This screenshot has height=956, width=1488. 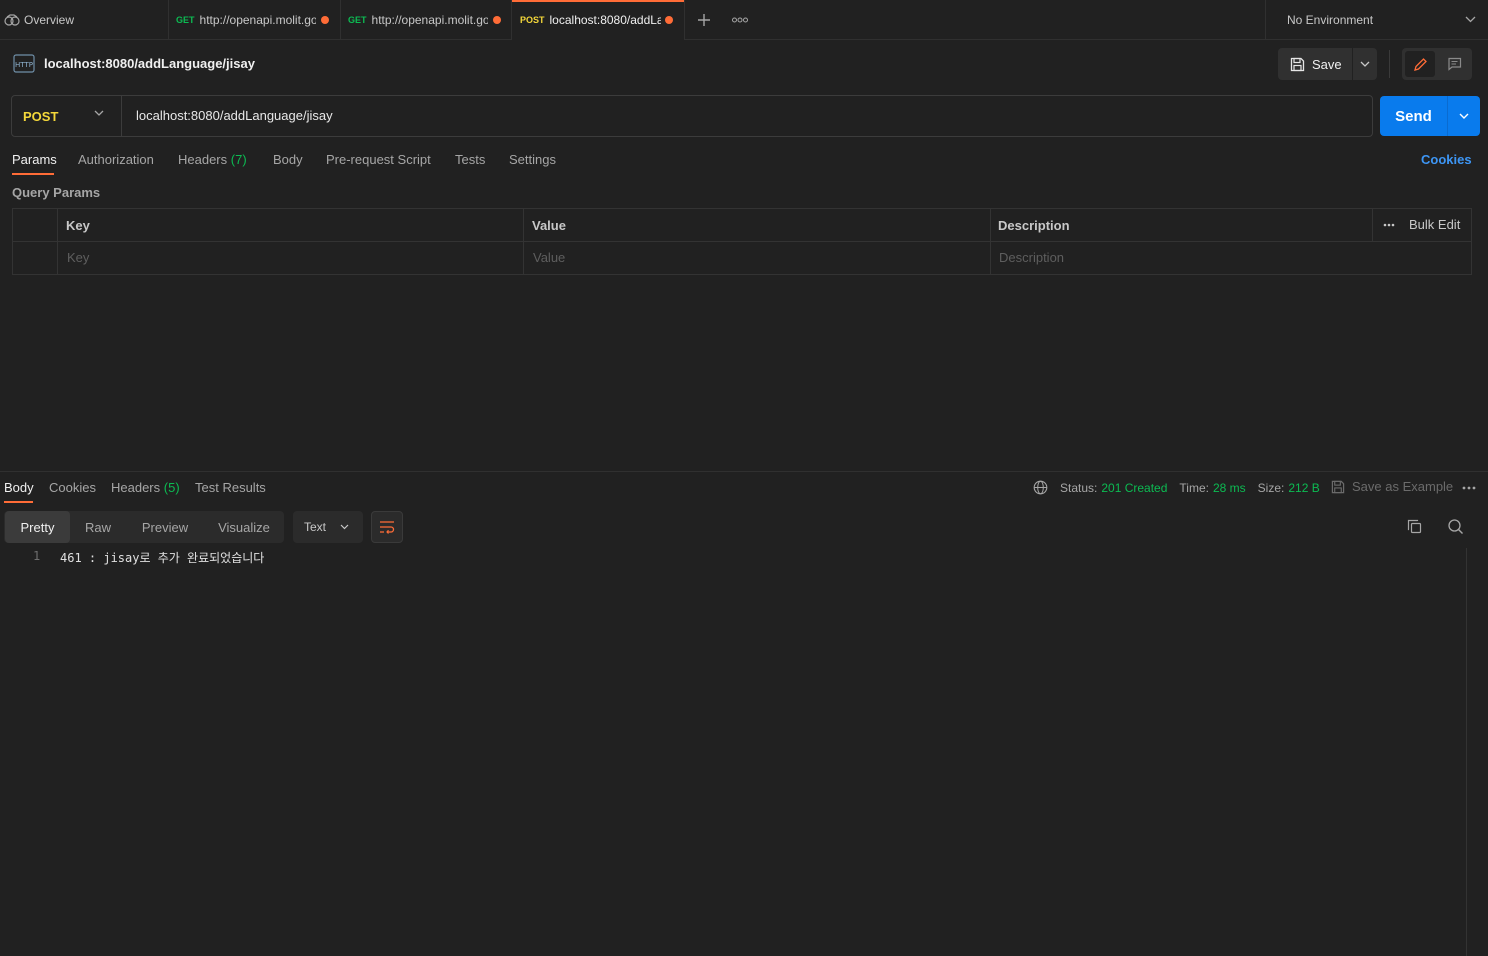 I want to click on request-title: localhost:8080/addLanguage/jisay, so click(x=149, y=63).